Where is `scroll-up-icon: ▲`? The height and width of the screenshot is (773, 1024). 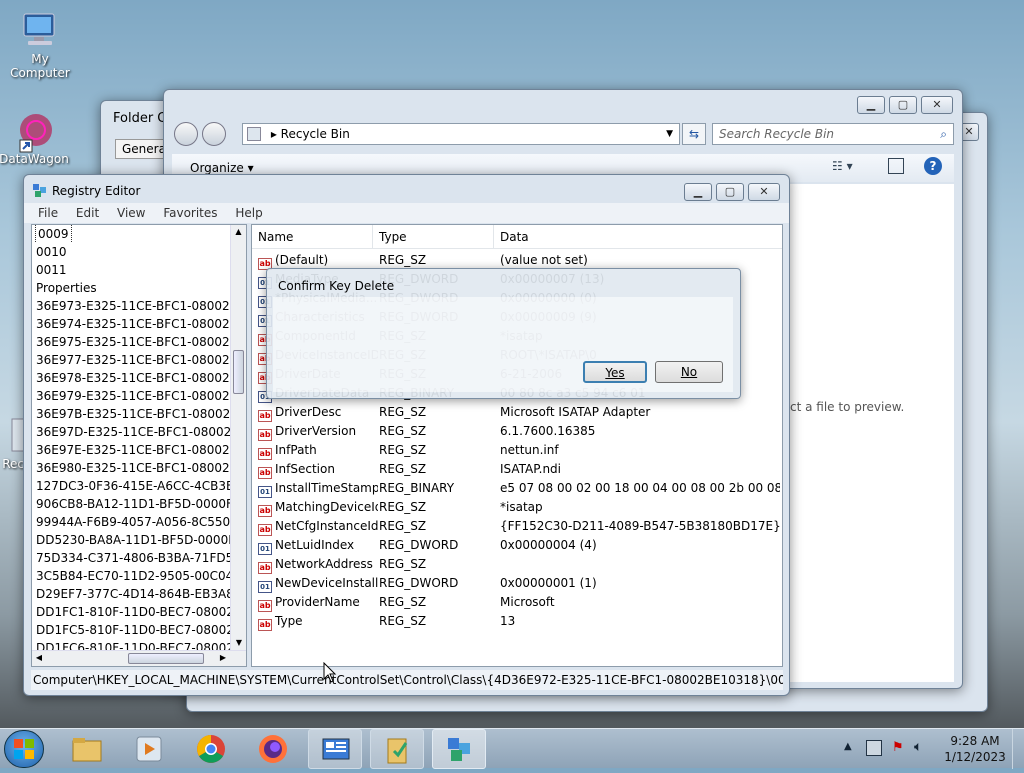 scroll-up-icon: ▲ is located at coordinates (238, 232).